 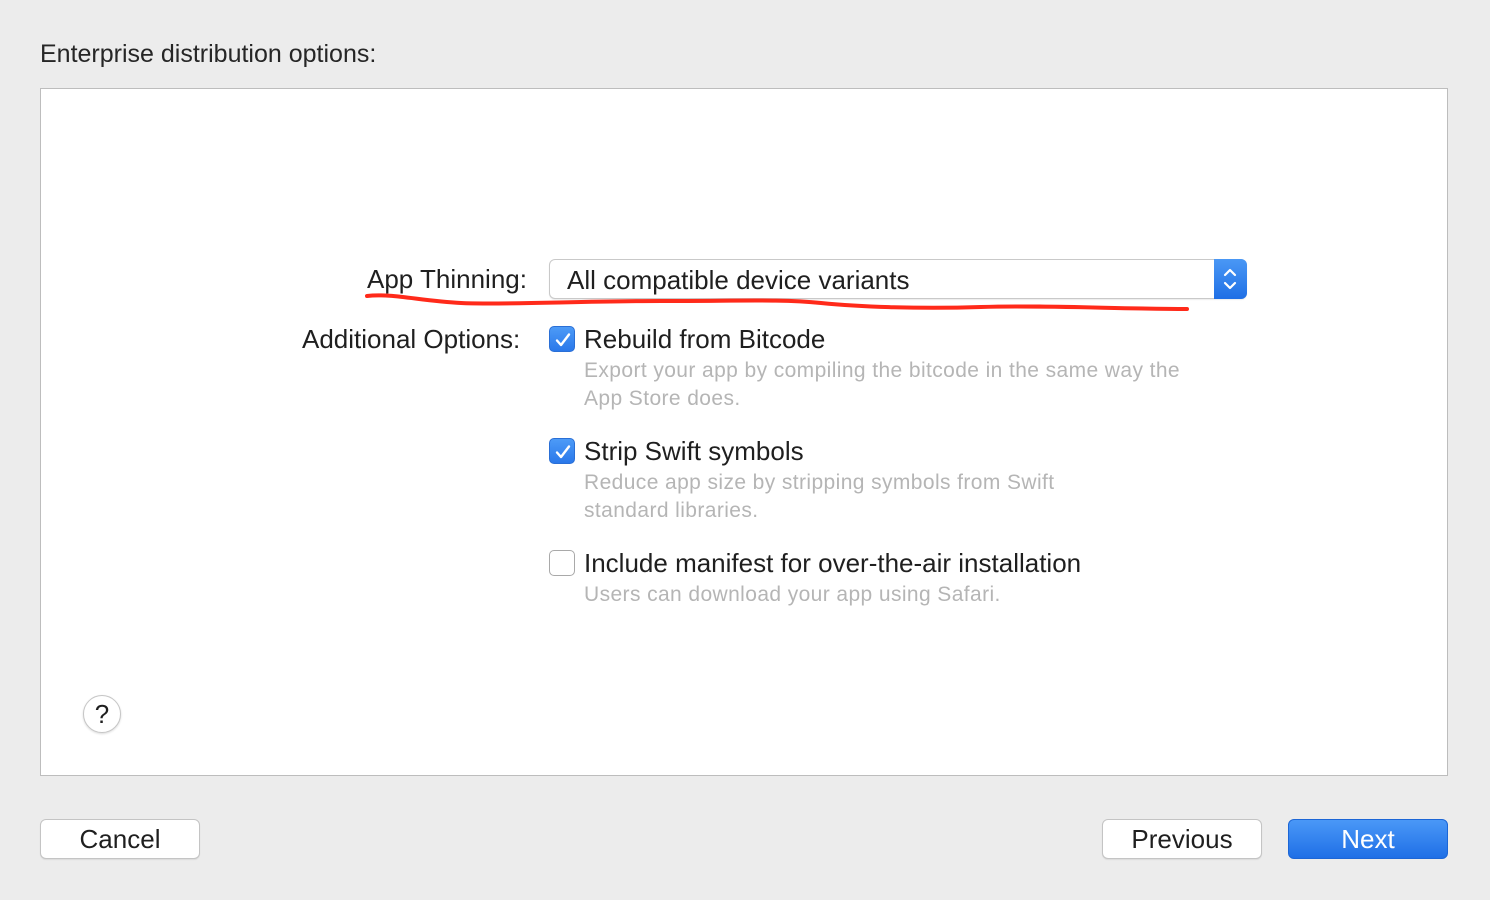 What do you see at coordinates (704, 339) in the screenshot?
I see `rebuild-from-bitcode-label: Rebuild from Bitcode` at bounding box center [704, 339].